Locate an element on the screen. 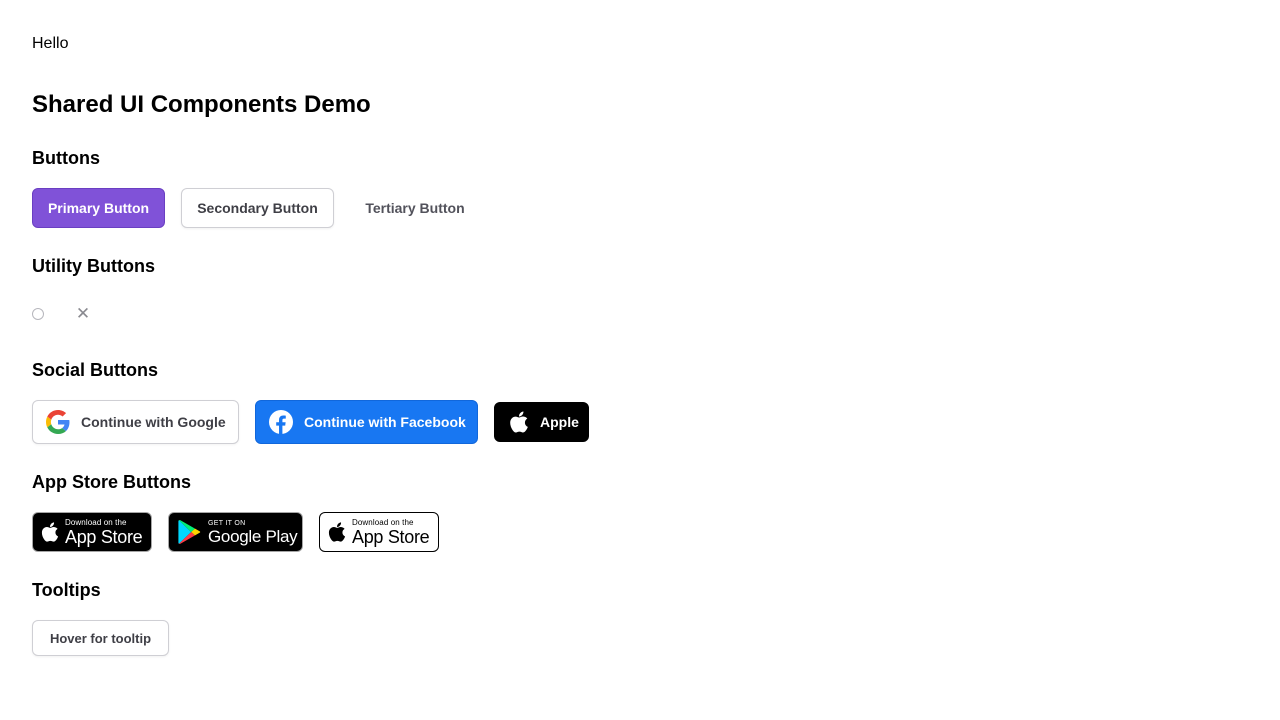 The image size is (1280, 720). secondary-button: Secondary Button is located at coordinates (257, 208).